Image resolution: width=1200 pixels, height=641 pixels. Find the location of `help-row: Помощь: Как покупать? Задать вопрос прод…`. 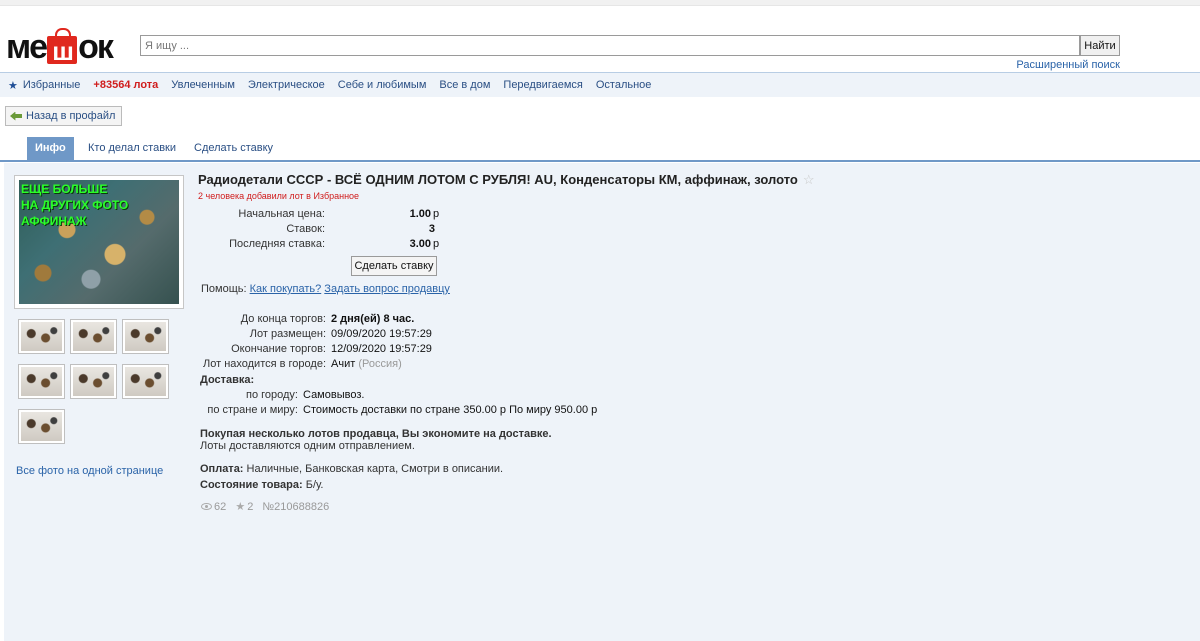

help-row: Помощь: Как покупать? Задать вопрос прод… is located at coordinates (325, 289).